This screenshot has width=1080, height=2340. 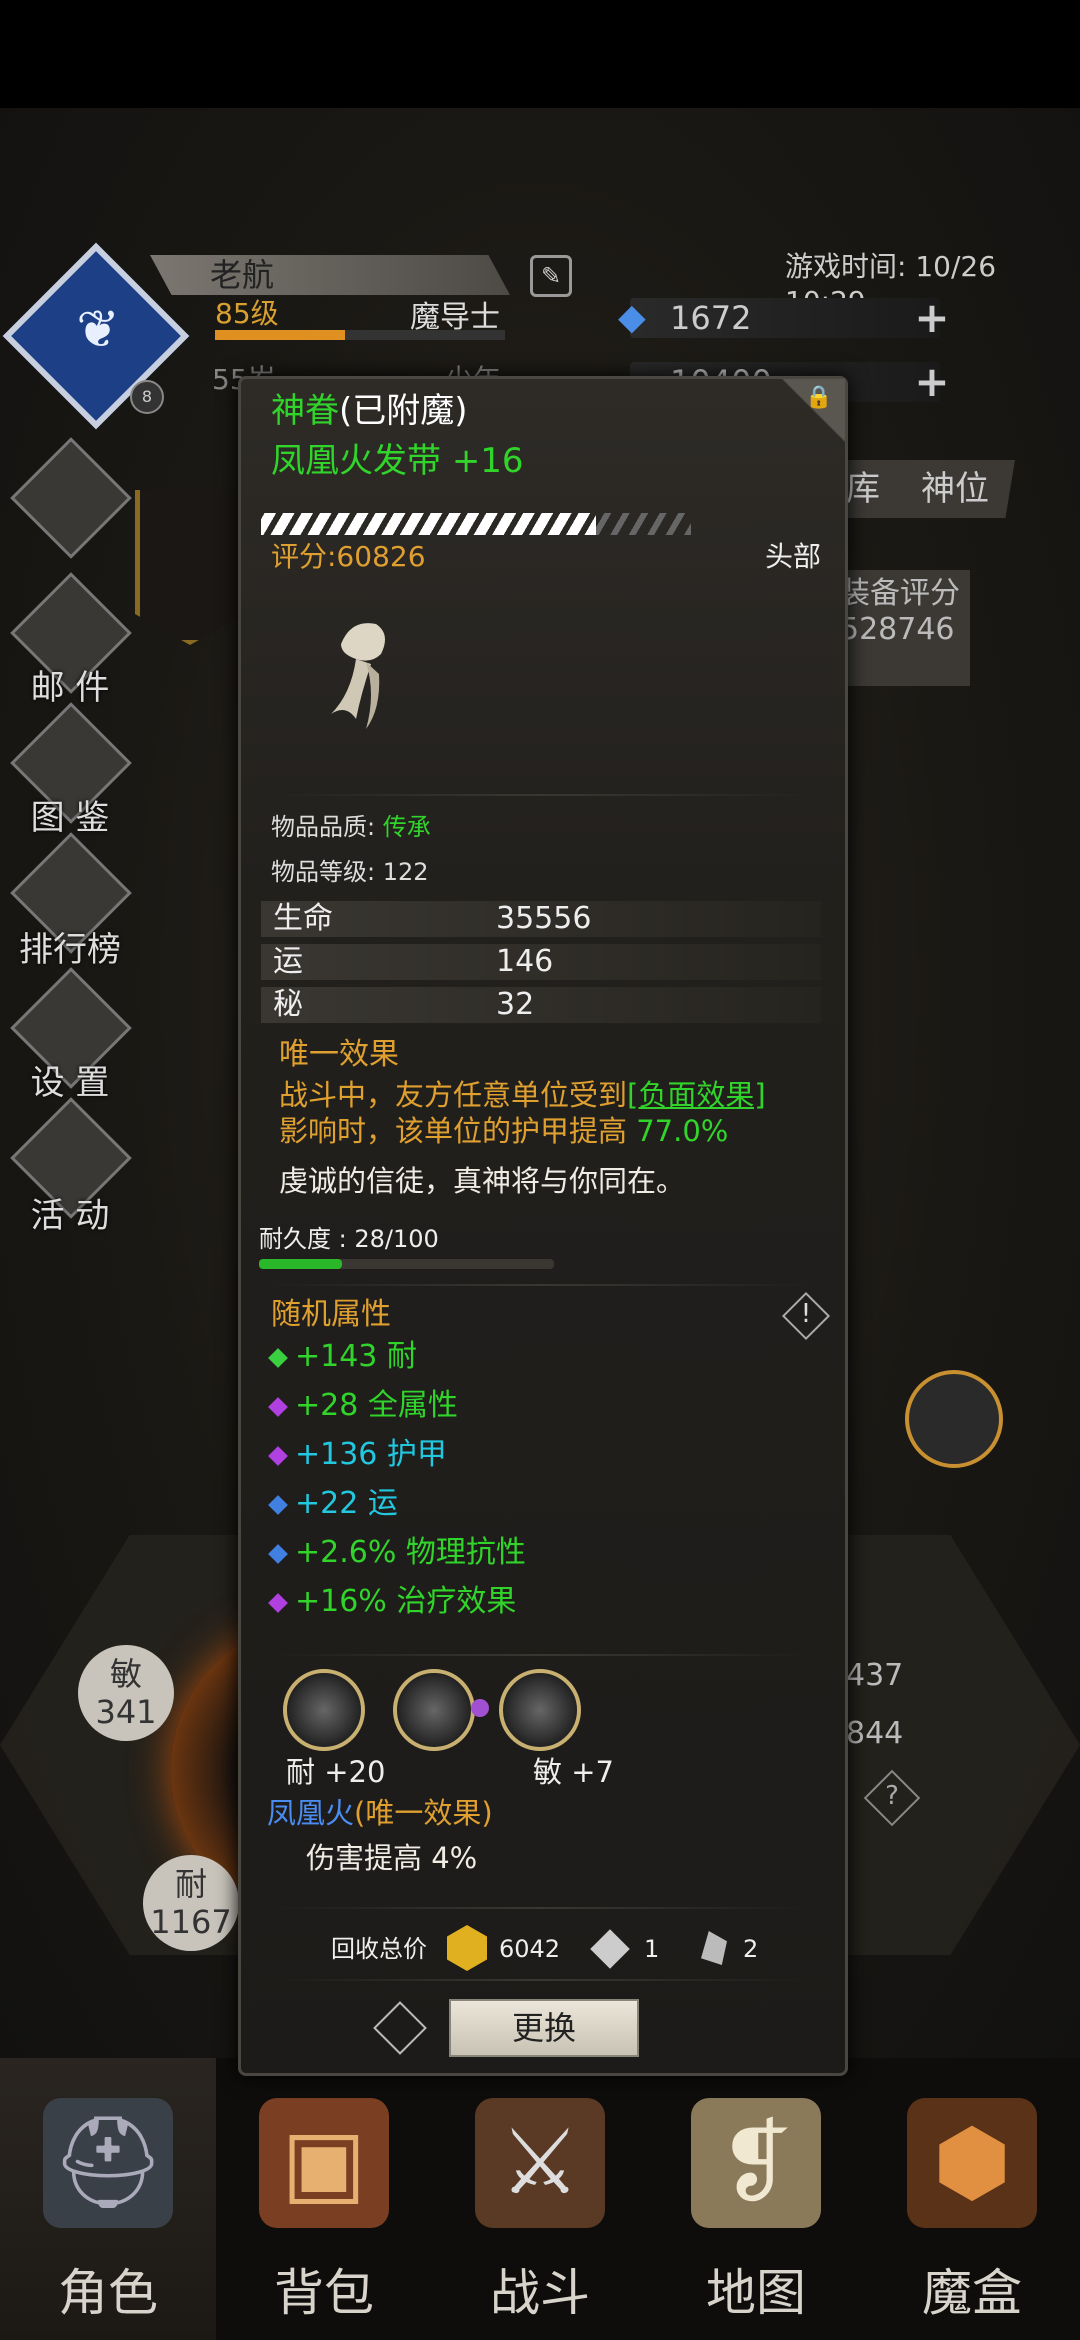 What do you see at coordinates (191, 1922) in the screenshot?
I see `stat-circle-value: 1167` at bounding box center [191, 1922].